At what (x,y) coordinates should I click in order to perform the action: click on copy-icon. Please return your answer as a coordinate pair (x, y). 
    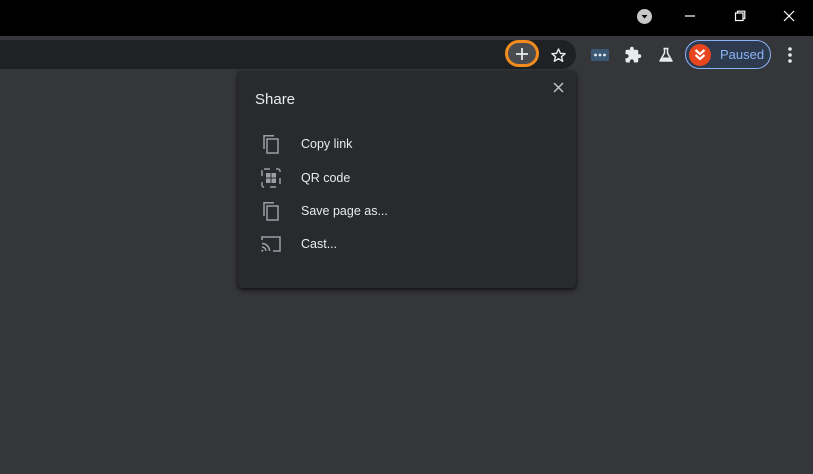
    Looking at the image, I should click on (271, 144).